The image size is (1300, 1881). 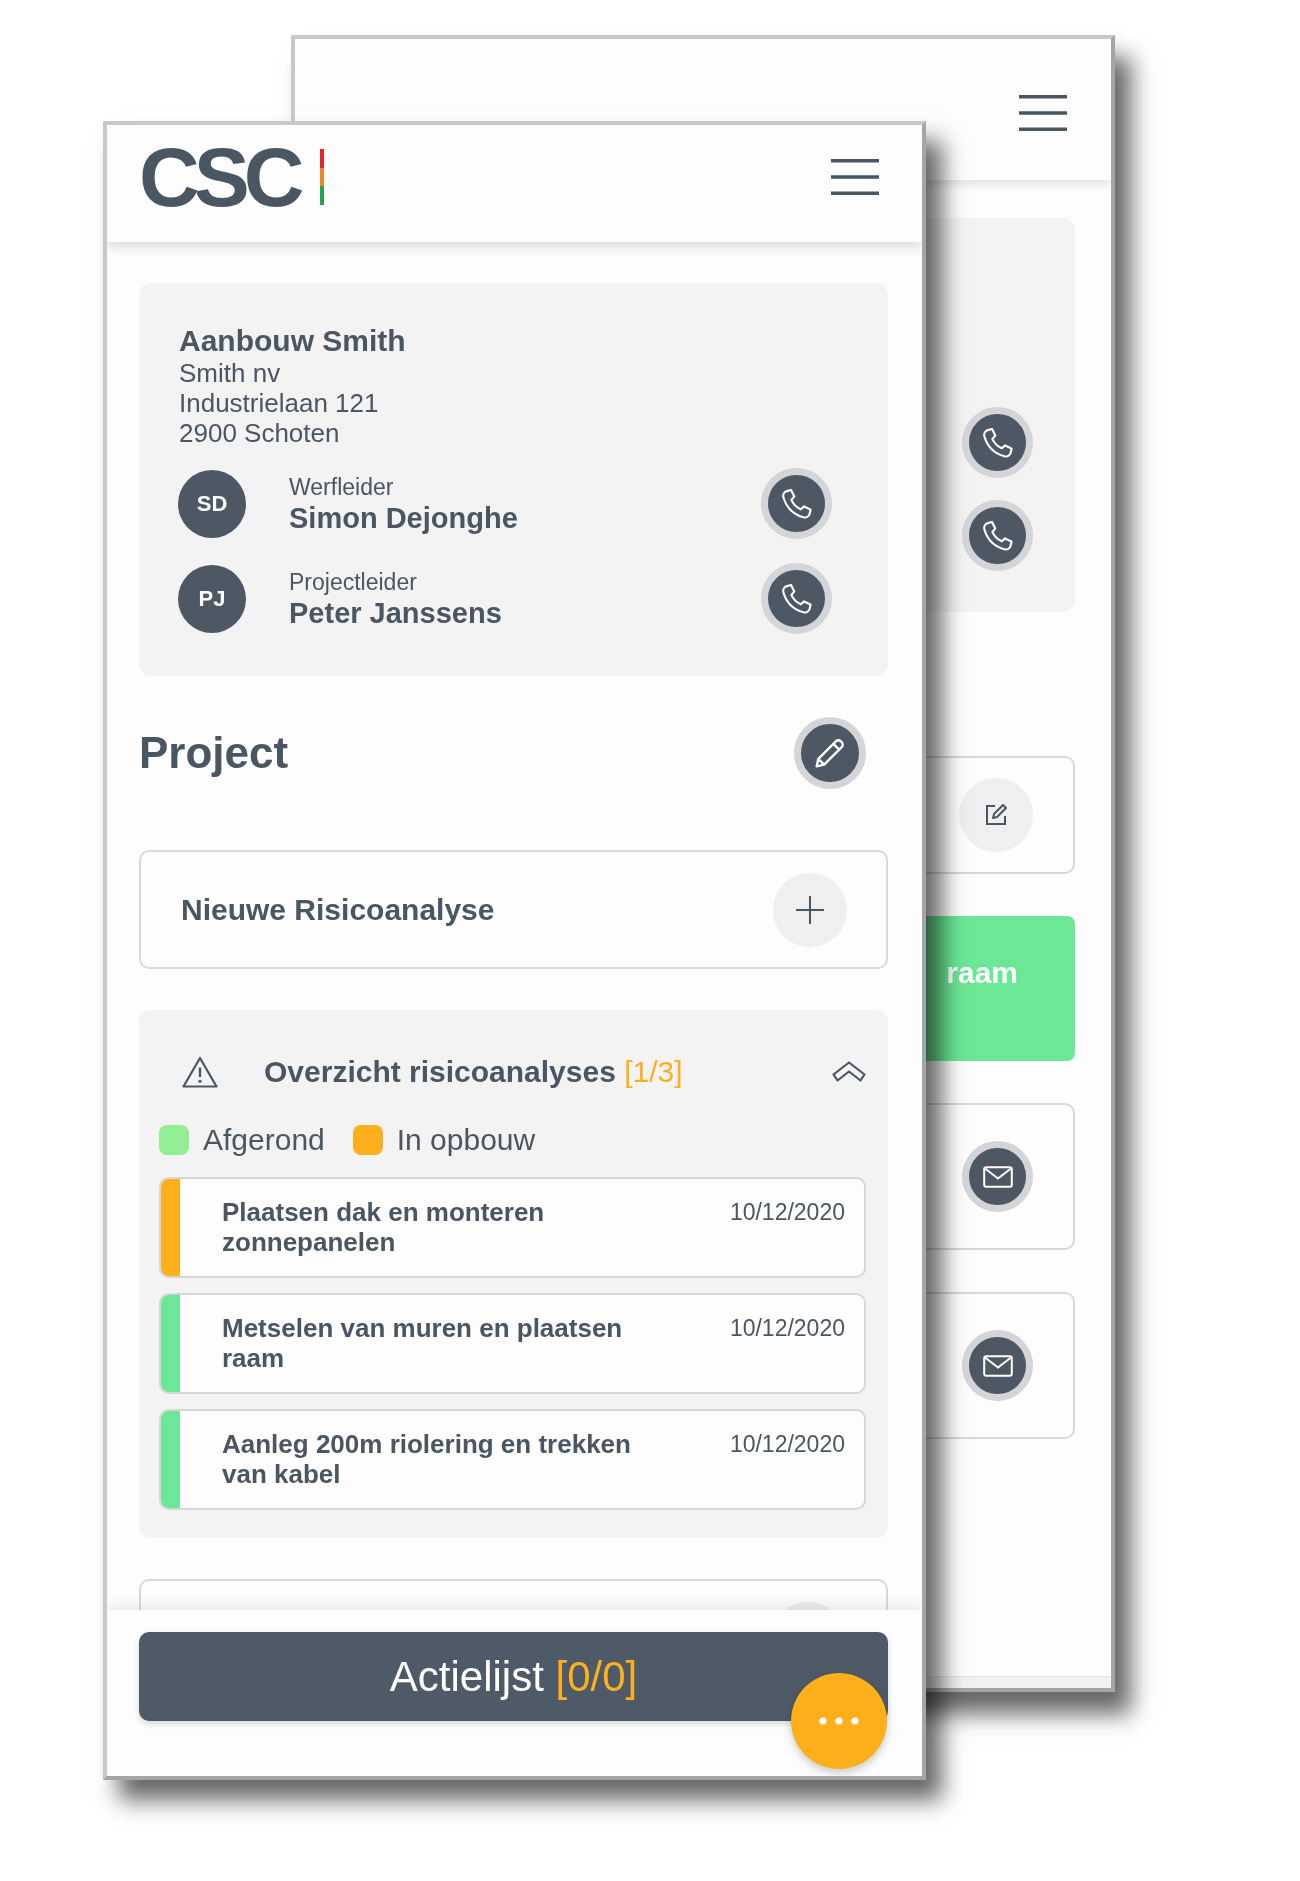 What do you see at coordinates (513, 1676) in the screenshot?
I see `action-list-button: Actielijst [0/0]` at bounding box center [513, 1676].